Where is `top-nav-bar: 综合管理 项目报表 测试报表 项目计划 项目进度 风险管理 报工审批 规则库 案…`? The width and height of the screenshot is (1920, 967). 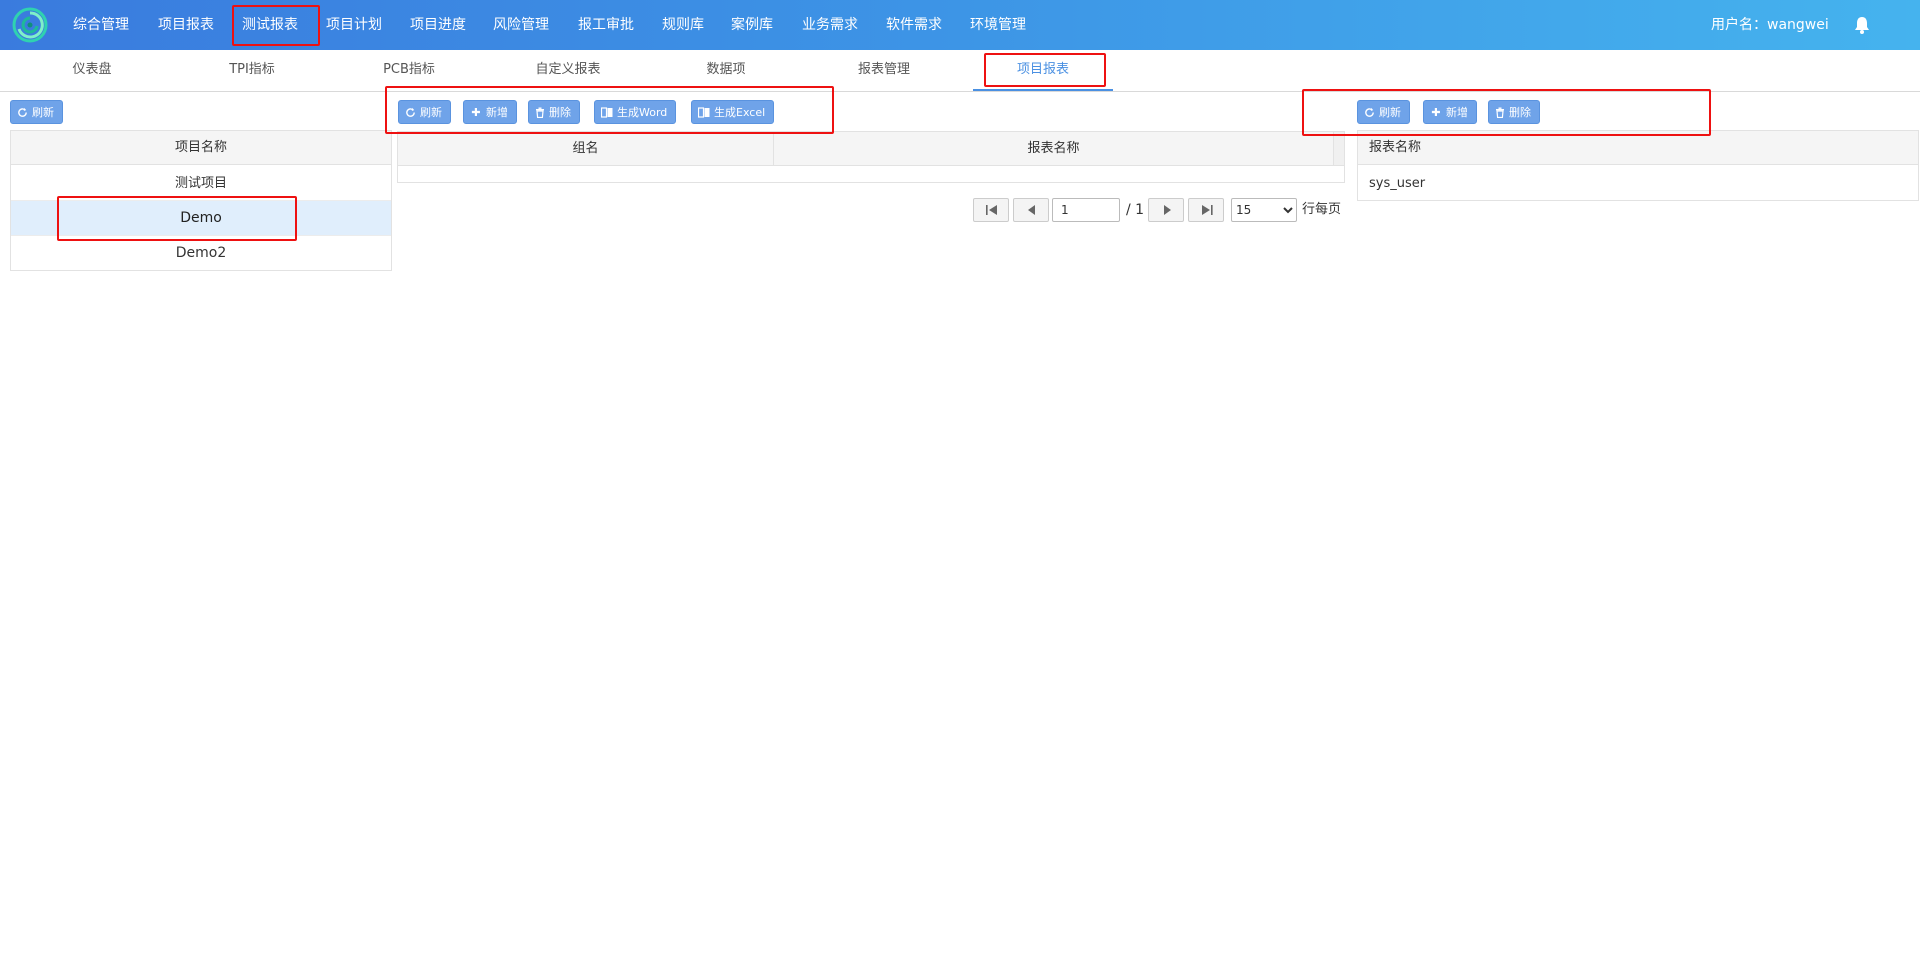
top-nav-bar: 综合管理 项目报表 测试报表 项目计划 项目进度 风险管理 报工审批 规则库 案… is located at coordinates (960, 25).